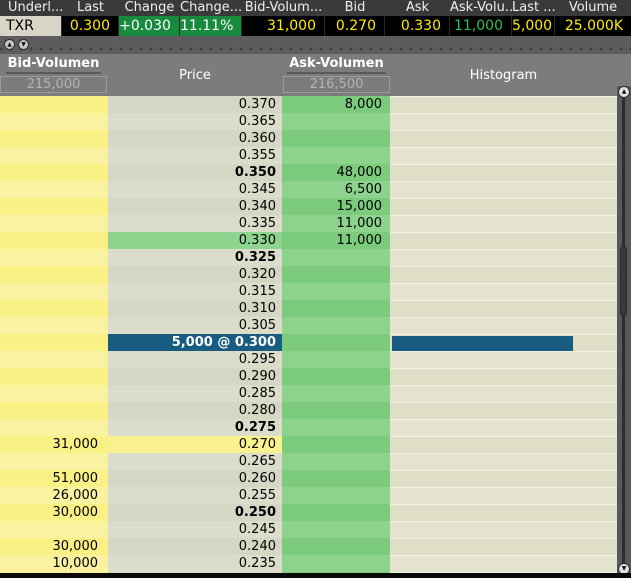  Describe the element at coordinates (195, 75) in the screenshot. I see `price-column-header: Price` at that location.